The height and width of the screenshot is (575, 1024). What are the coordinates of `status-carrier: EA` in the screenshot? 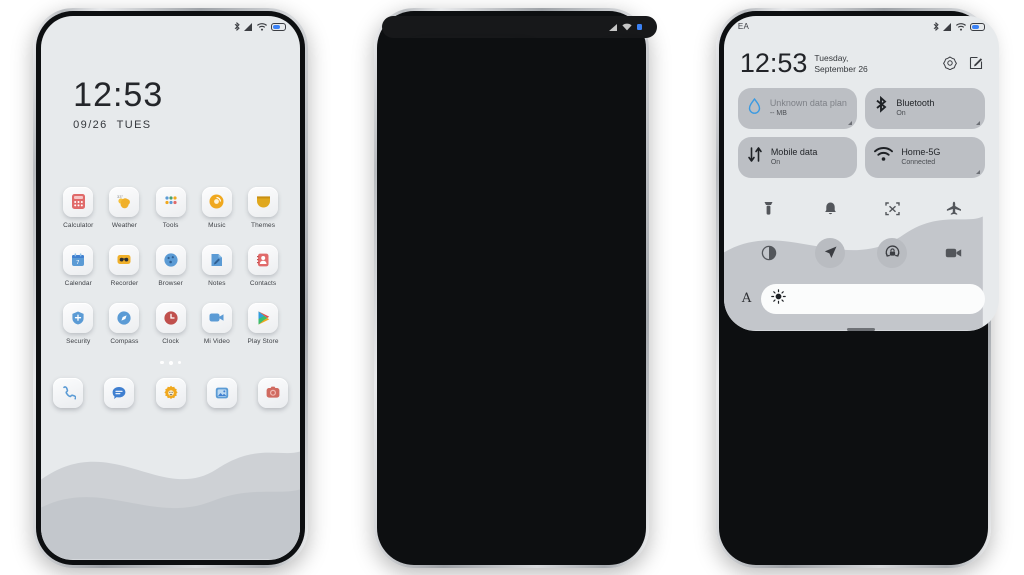 It's located at (743, 26).